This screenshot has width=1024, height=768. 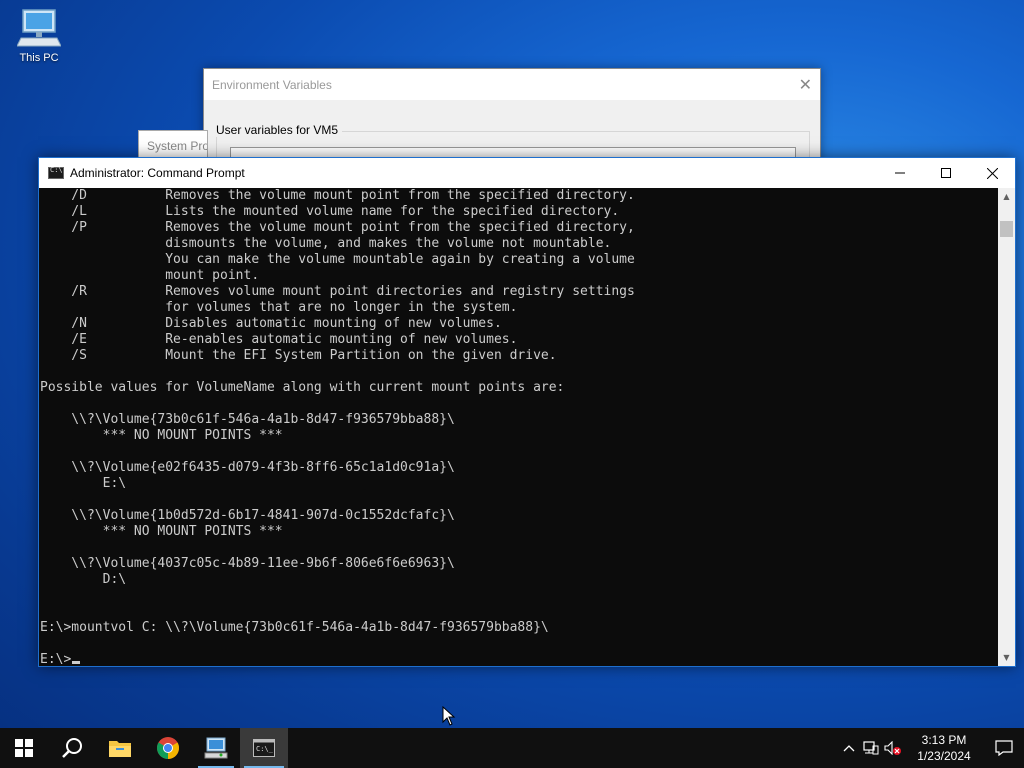 I want to click on window-title: Administrator: Command Prompt, so click(x=157, y=173).